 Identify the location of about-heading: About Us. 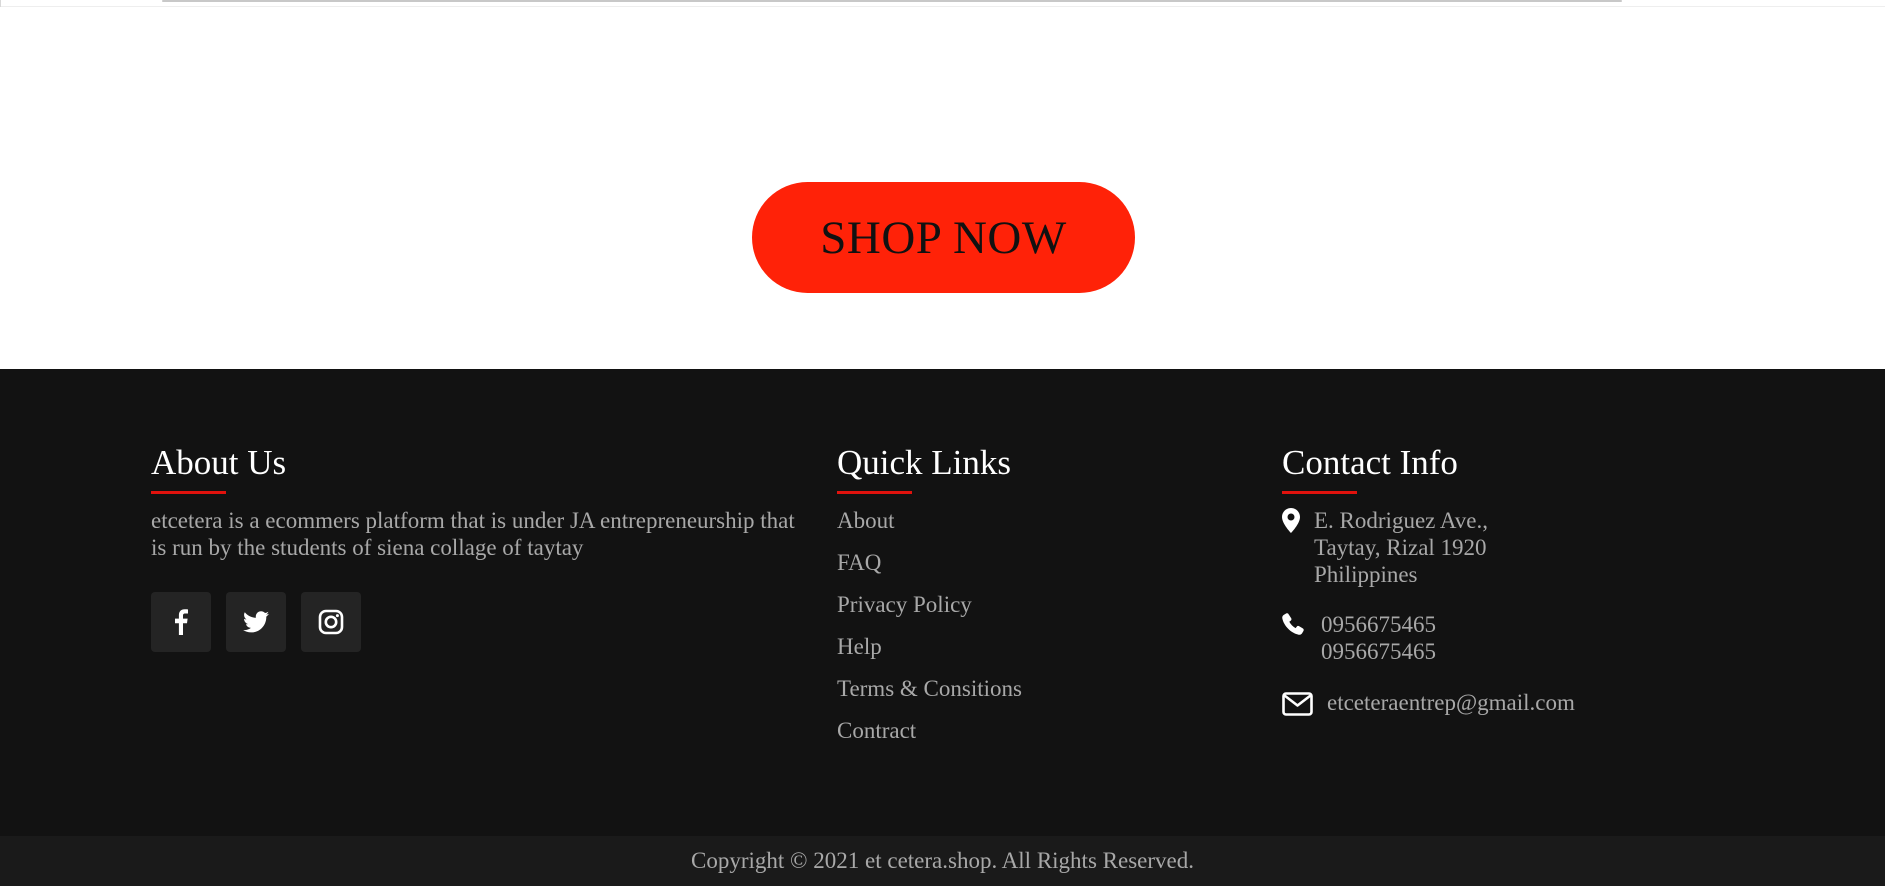
(218, 469).